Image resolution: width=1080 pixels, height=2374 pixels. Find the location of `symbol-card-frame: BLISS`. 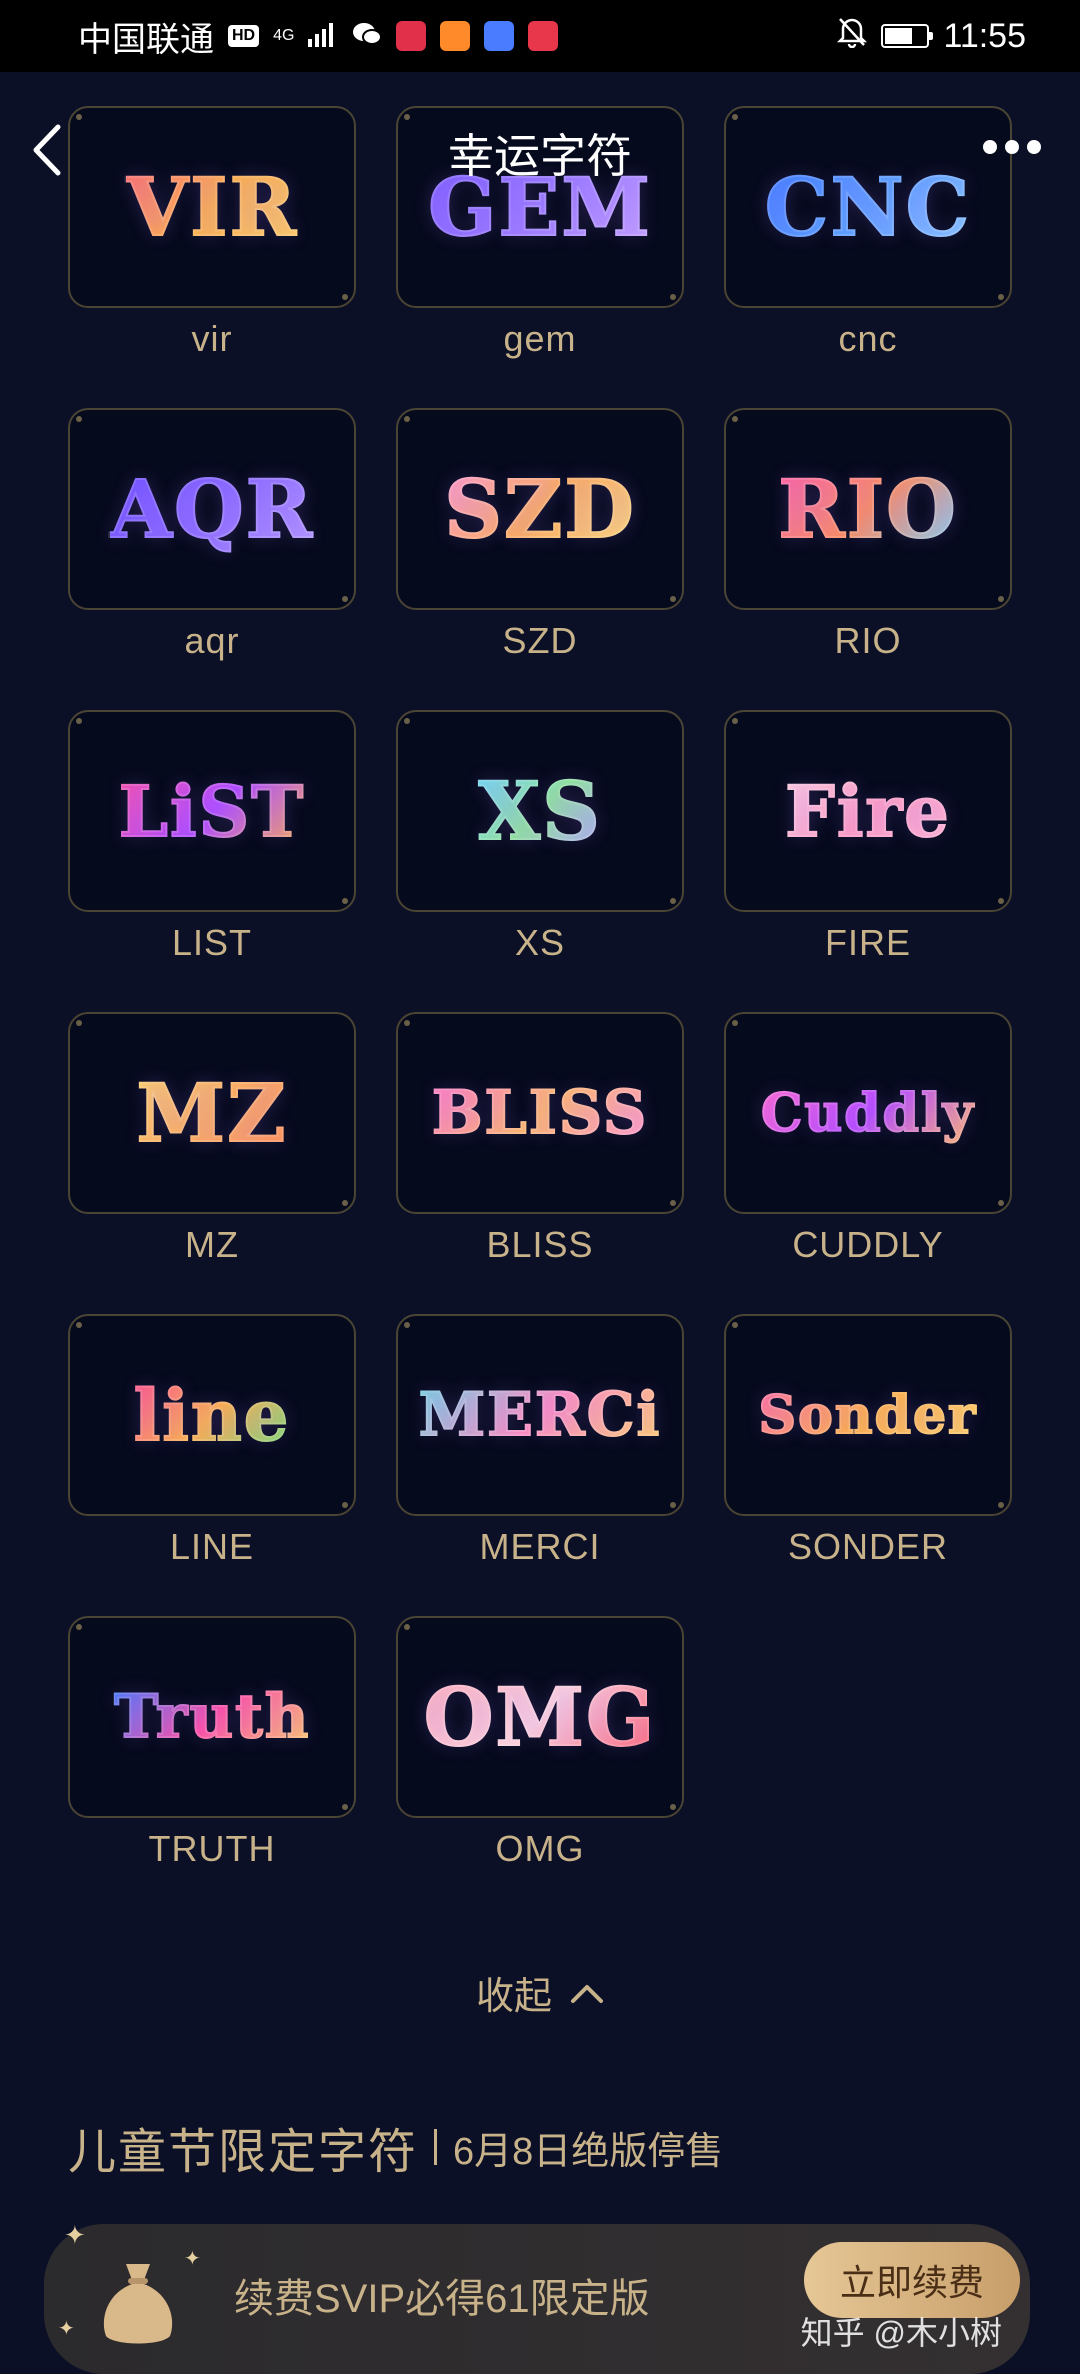

symbol-card-frame: BLISS is located at coordinates (540, 1113).